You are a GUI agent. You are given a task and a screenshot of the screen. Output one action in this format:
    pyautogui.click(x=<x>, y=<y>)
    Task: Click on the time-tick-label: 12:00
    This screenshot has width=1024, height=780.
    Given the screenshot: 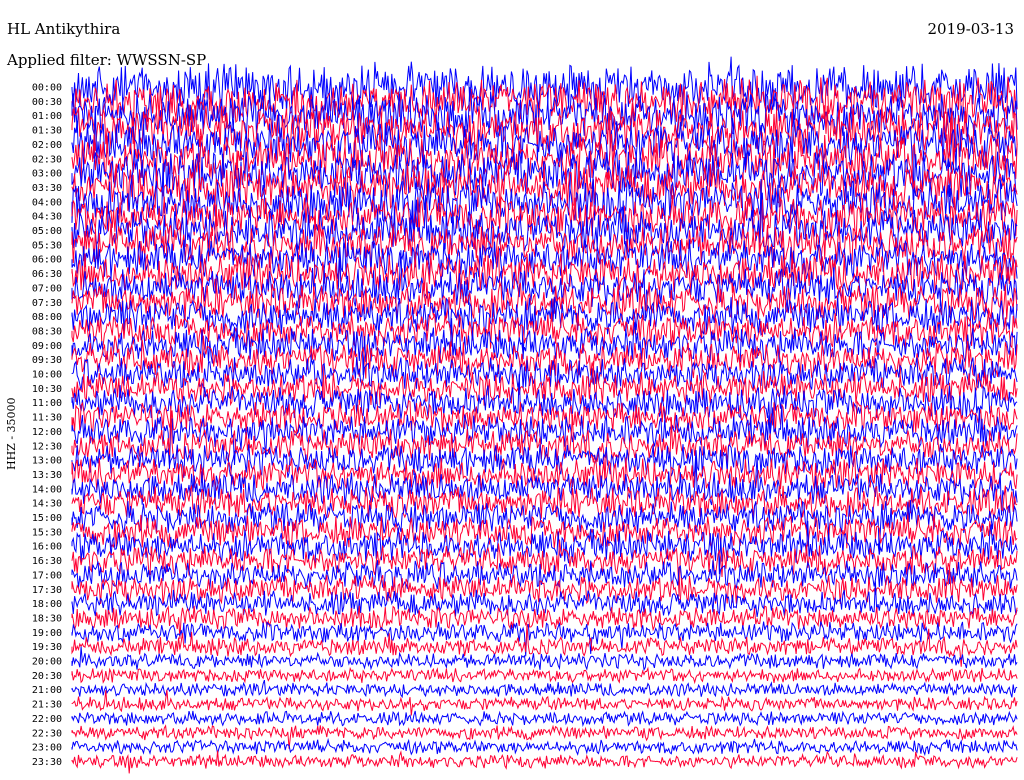 What is the action you would take?
    pyautogui.click(x=47, y=432)
    